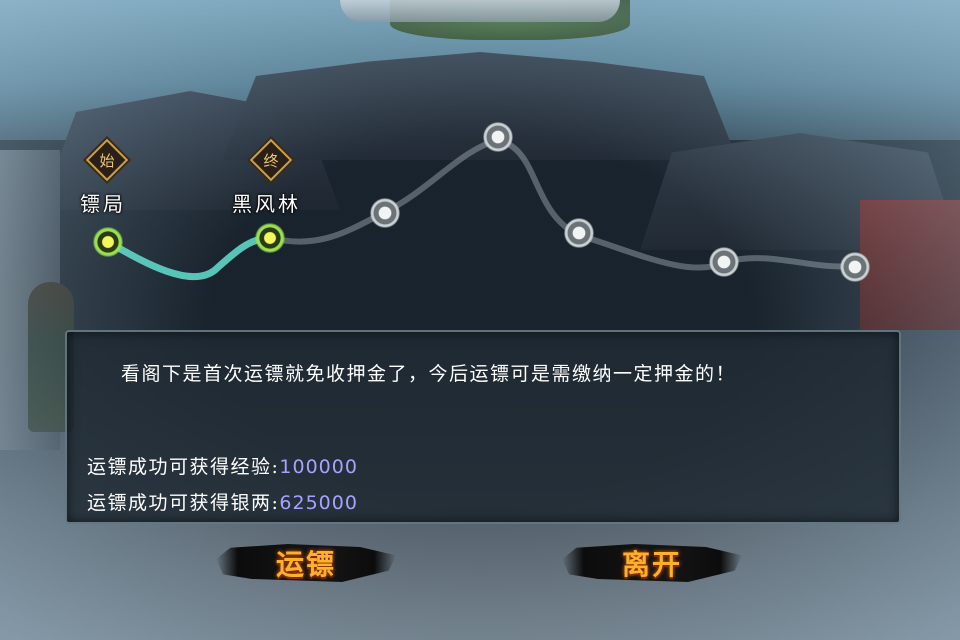  Describe the element at coordinates (429, 374) in the screenshot. I see `dialog-message: 看阁下是首次运镖就免收押金了，今后运镖可是需缴纳一定押金的！` at that location.